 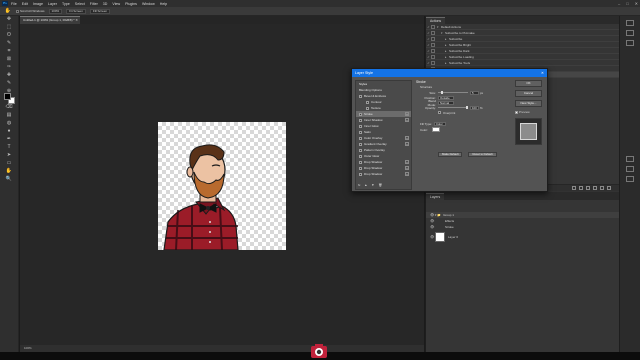 What do you see at coordinates (55, 11) in the screenshot?
I see `zoom-100-button: 100%` at bounding box center [55, 11].